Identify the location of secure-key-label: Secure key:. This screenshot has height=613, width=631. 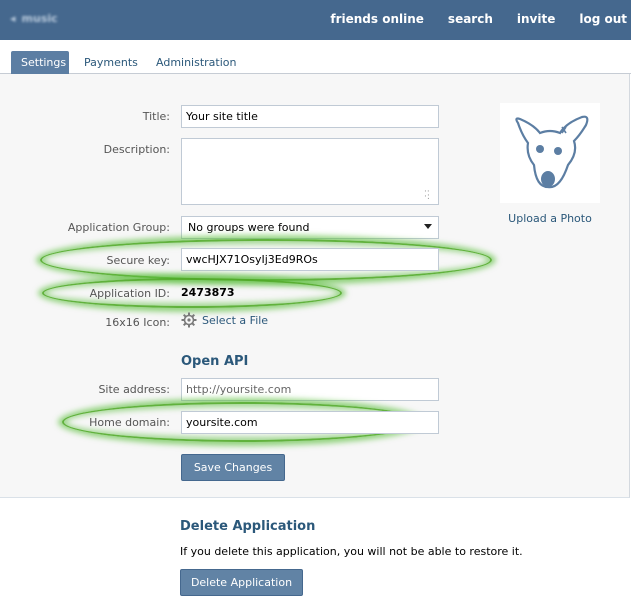
(138, 260).